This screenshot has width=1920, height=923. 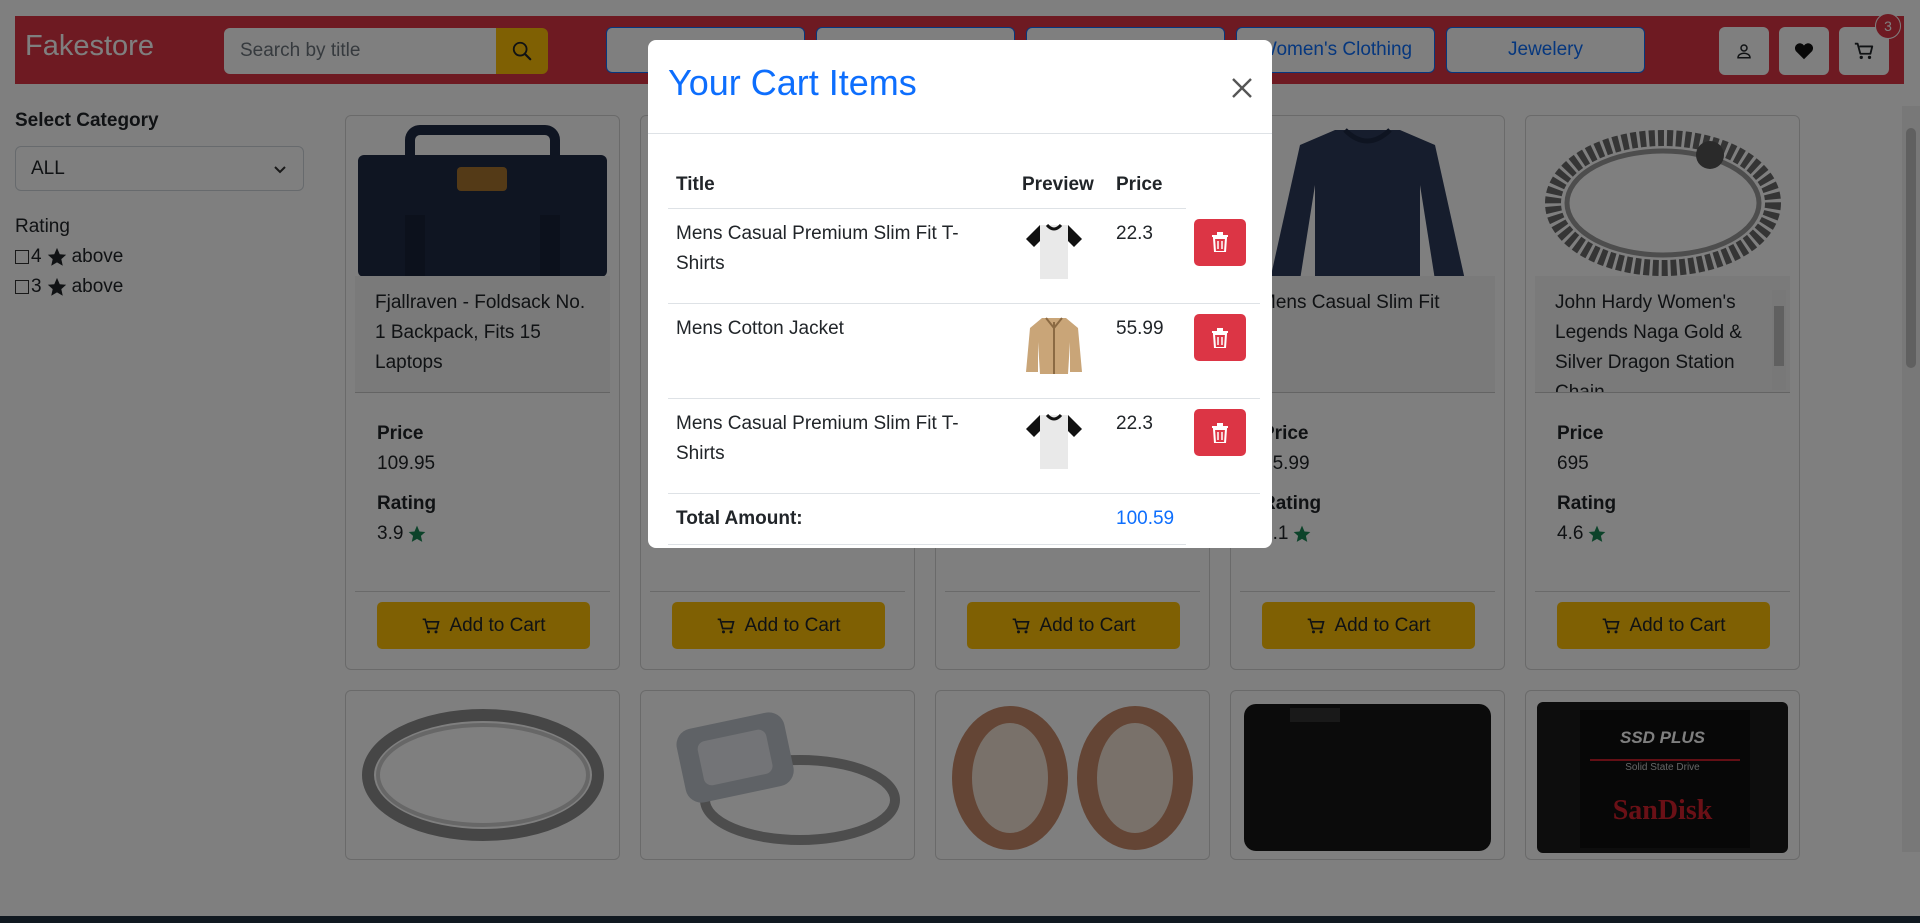 What do you see at coordinates (1223, 183) in the screenshot?
I see `column-header-action` at bounding box center [1223, 183].